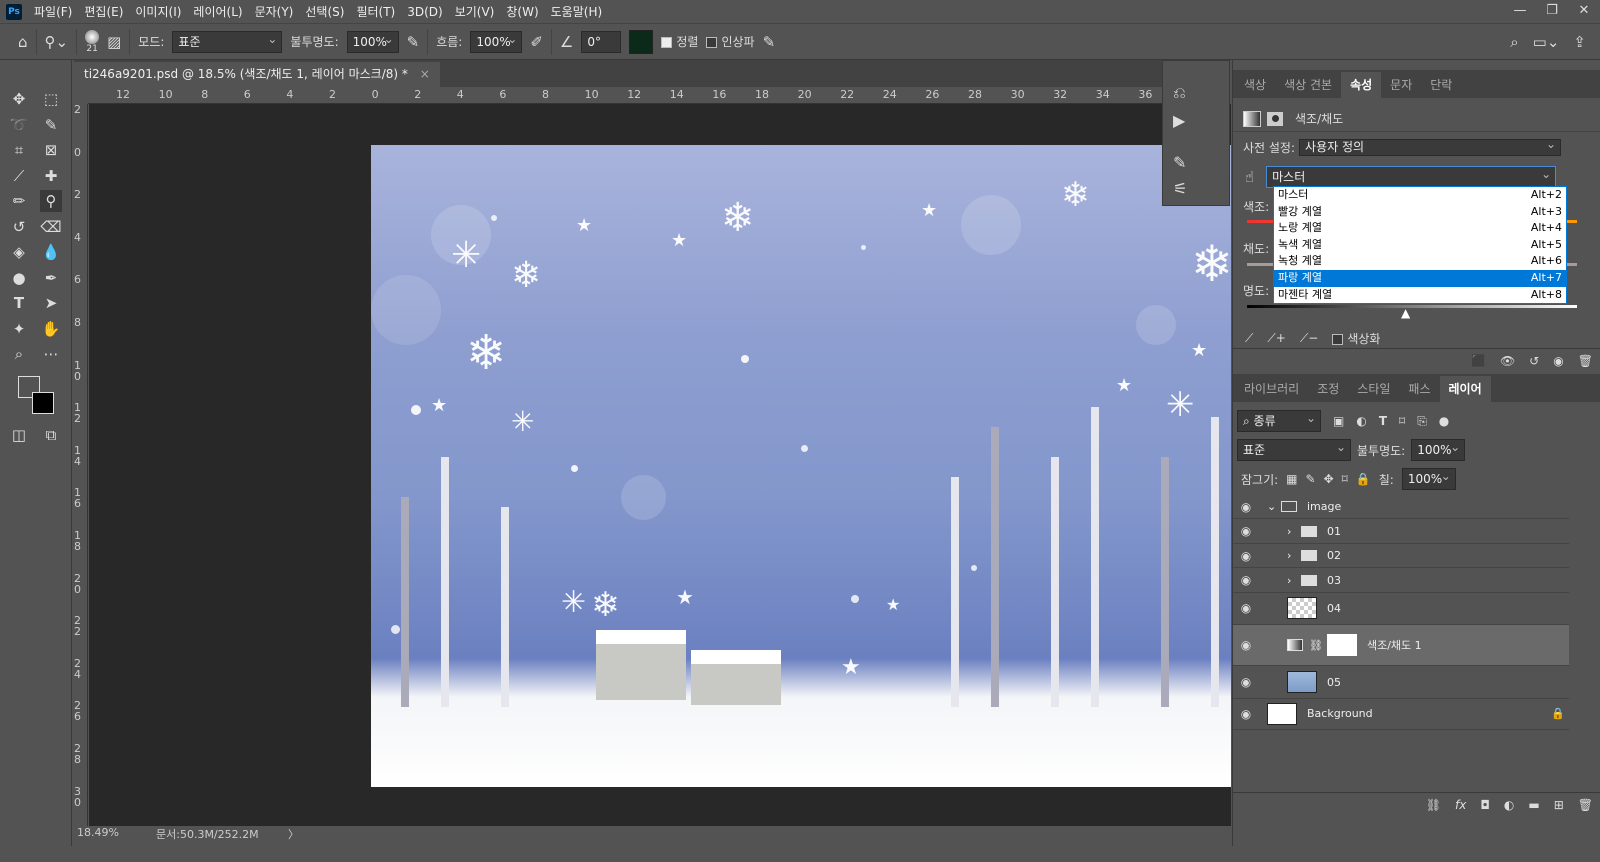  Describe the element at coordinates (1309, 338) in the screenshot. I see `eyedropper-subtract-icon: ⟋−` at that location.